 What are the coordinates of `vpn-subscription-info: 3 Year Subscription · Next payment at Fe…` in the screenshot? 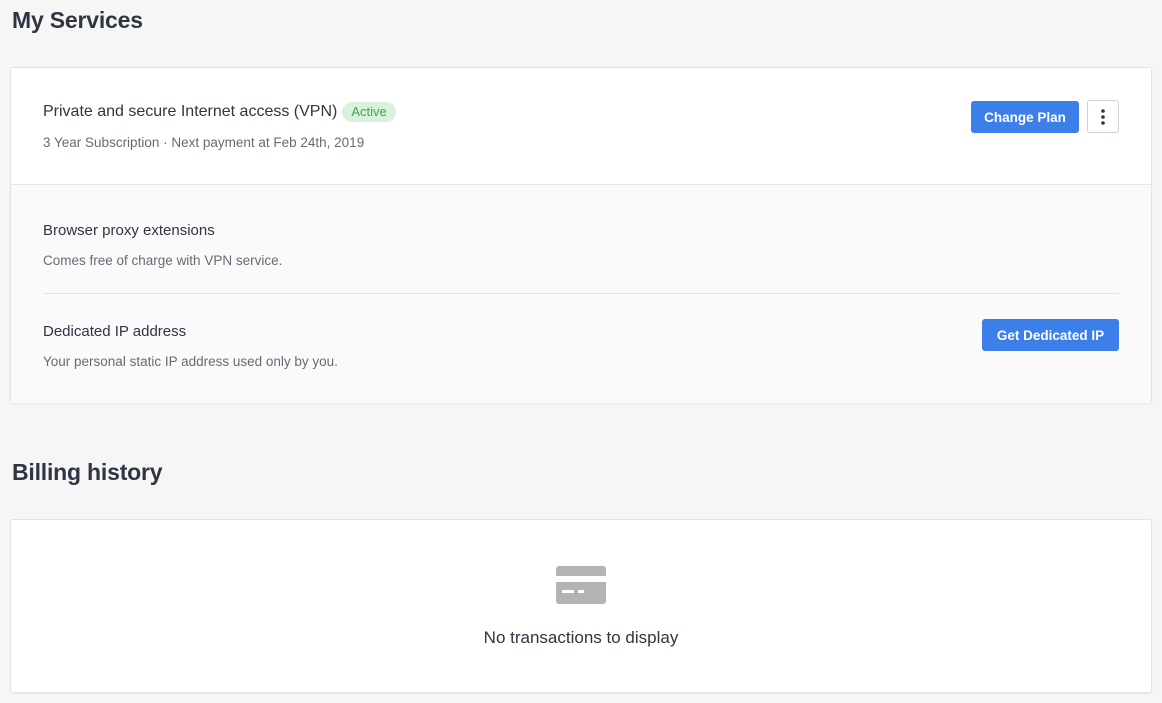 It's located at (204, 142).